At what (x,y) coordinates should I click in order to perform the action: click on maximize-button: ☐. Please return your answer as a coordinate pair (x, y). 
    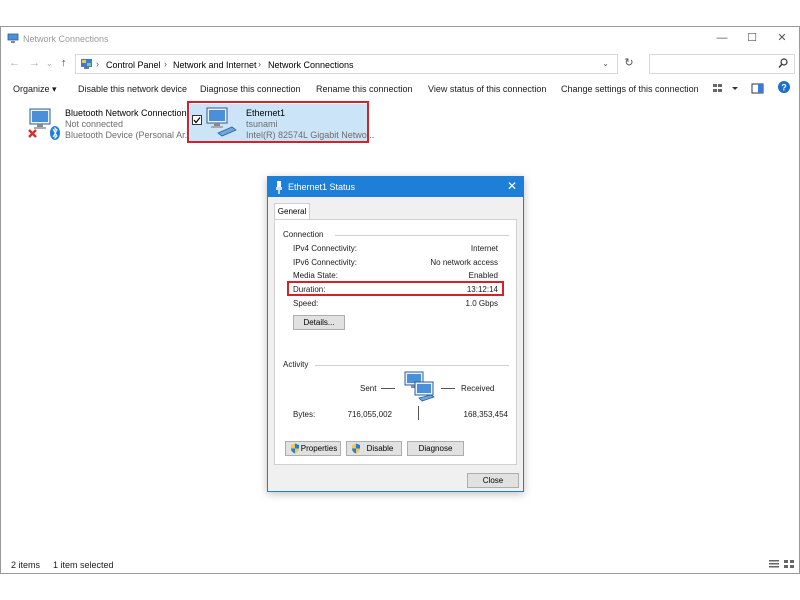
    Looking at the image, I should click on (752, 38).